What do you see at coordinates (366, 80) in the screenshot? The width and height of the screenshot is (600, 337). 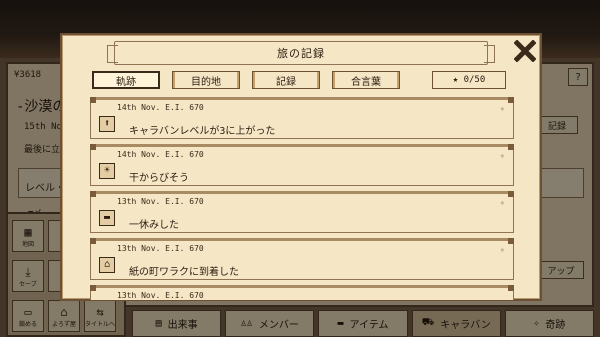 I see `tab-passwords: 合言葉` at bounding box center [366, 80].